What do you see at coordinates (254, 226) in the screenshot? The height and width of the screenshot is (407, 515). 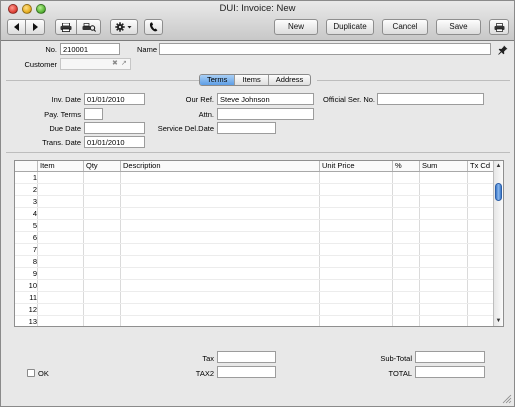 I see `table-row: 5` at bounding box center [254, 226].